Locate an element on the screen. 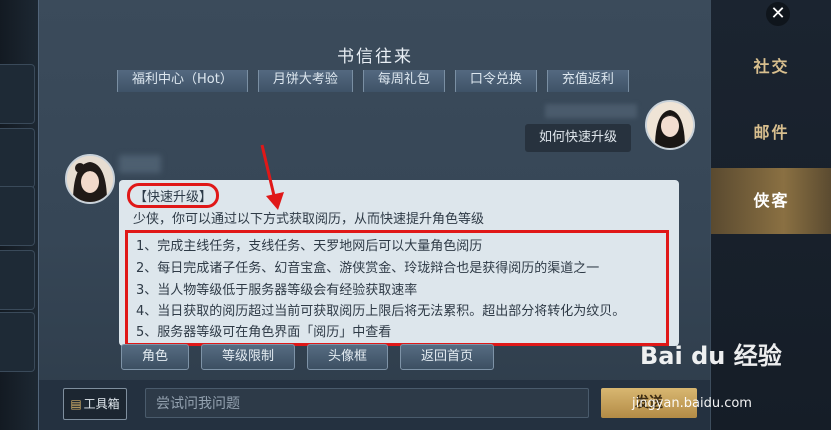  reply-title: 【快速升级】 is located at coordinates (173, 195).